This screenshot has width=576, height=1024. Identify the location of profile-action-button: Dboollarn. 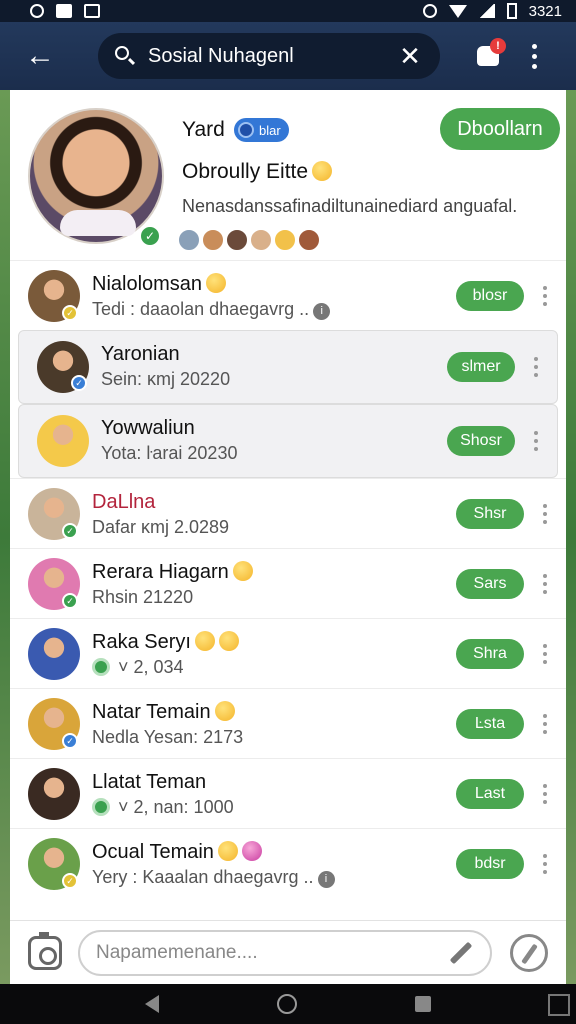
(500, 129).